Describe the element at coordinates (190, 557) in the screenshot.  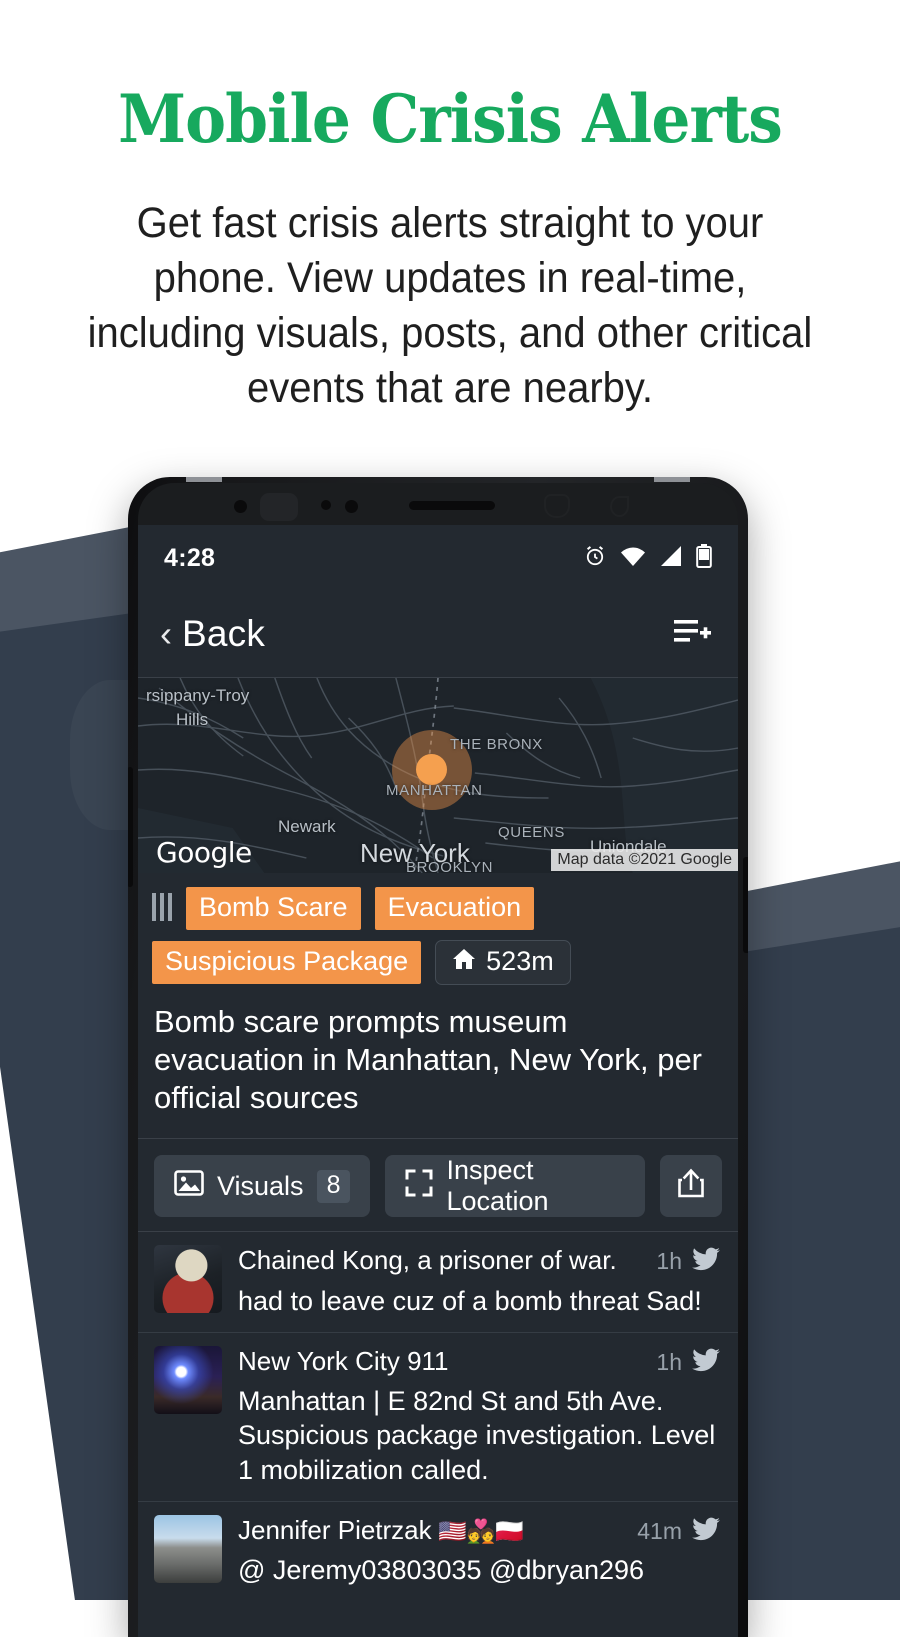
I see `status-time: 4:28` at that location.